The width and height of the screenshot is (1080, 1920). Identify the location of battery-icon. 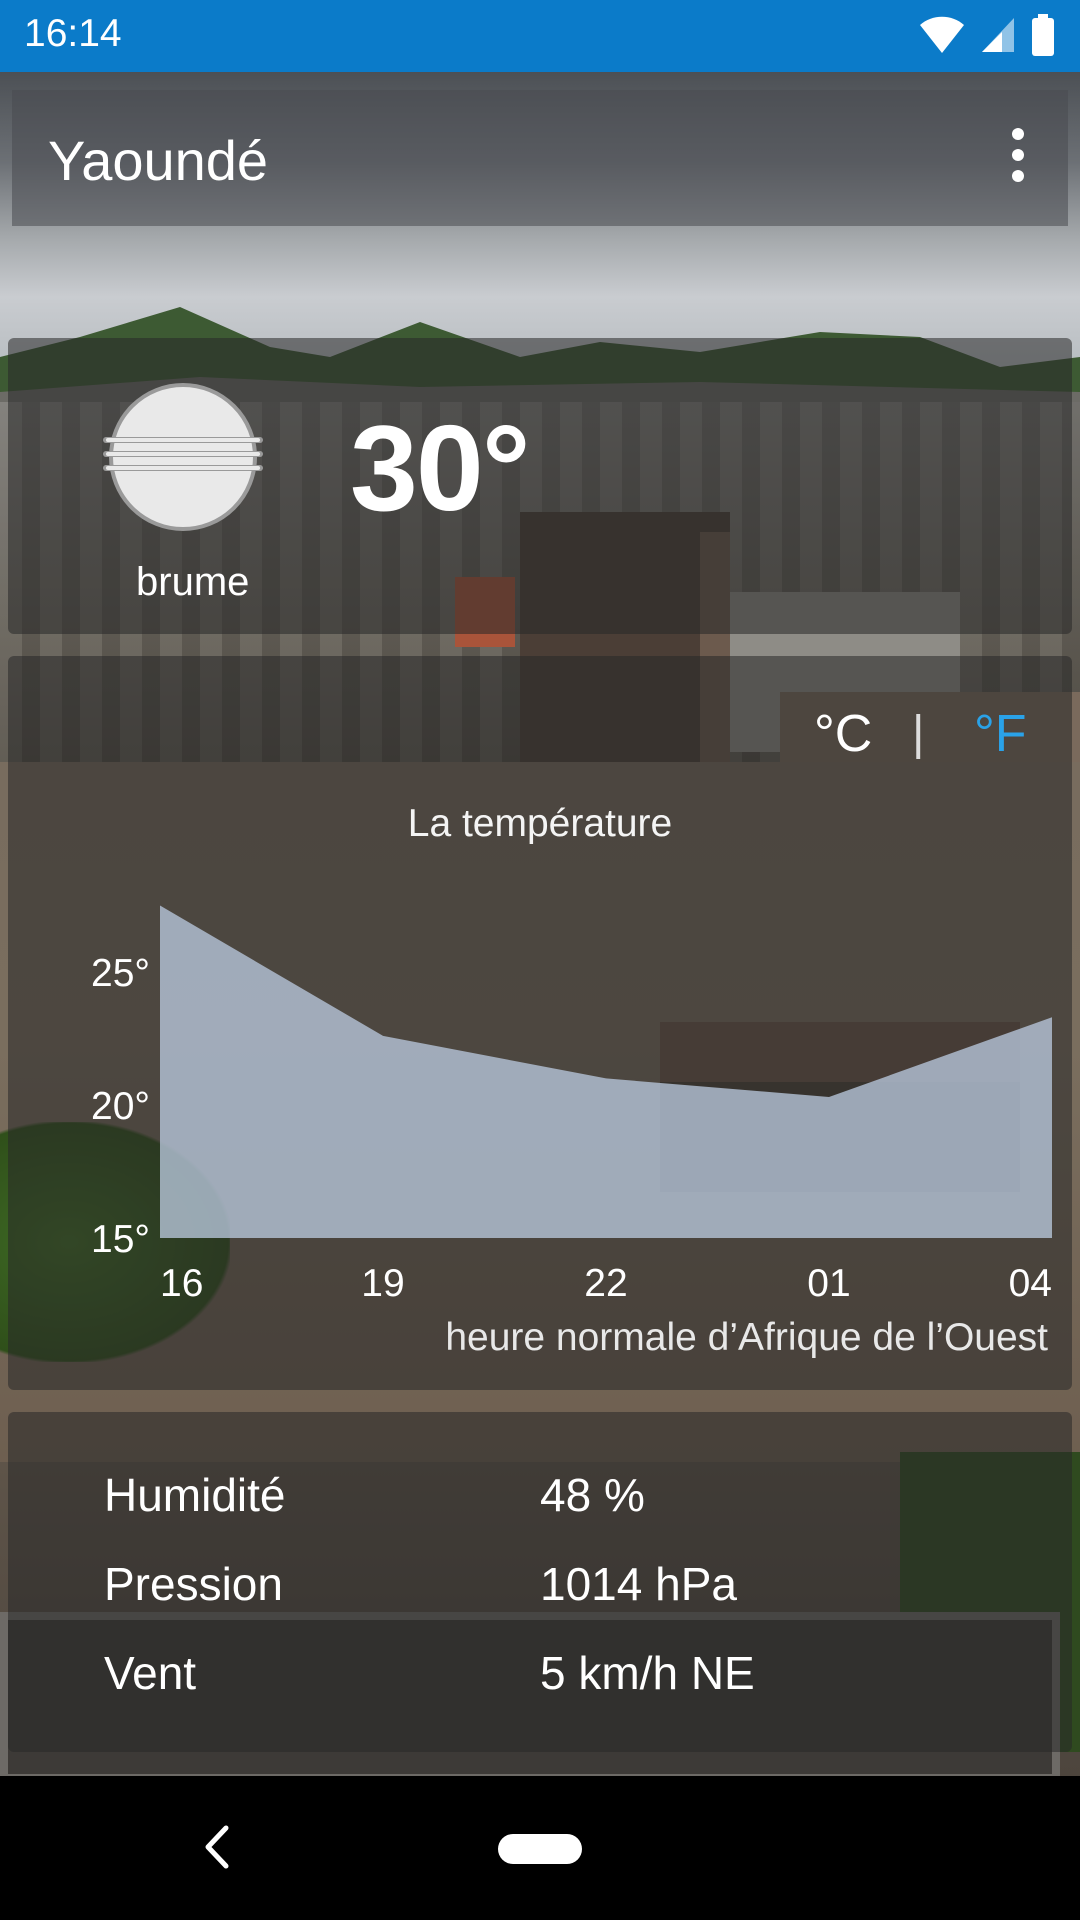
(1043, 35).